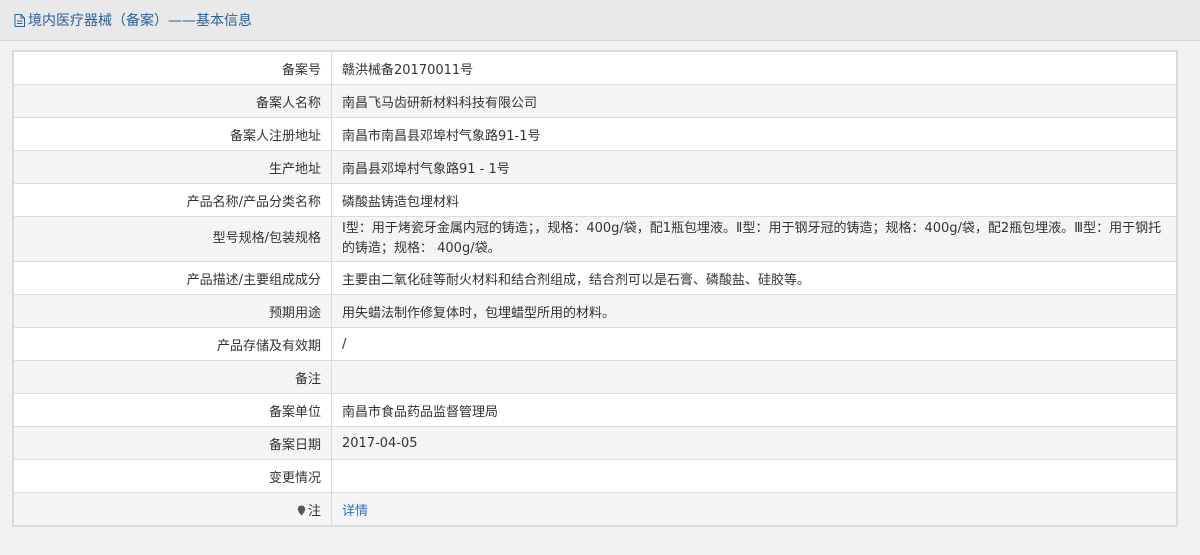  Describe the element at coordinates (172, 344) in the screenshot. I see `row-label: 产品存储及有效期` at that location.